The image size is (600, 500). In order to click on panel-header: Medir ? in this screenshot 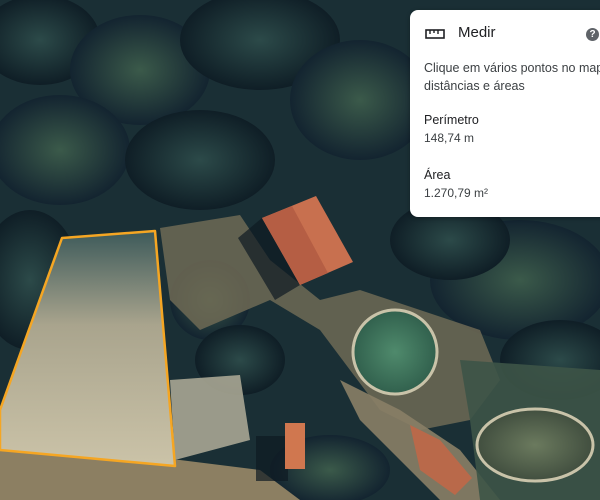, I will do `click(505, 33)`.